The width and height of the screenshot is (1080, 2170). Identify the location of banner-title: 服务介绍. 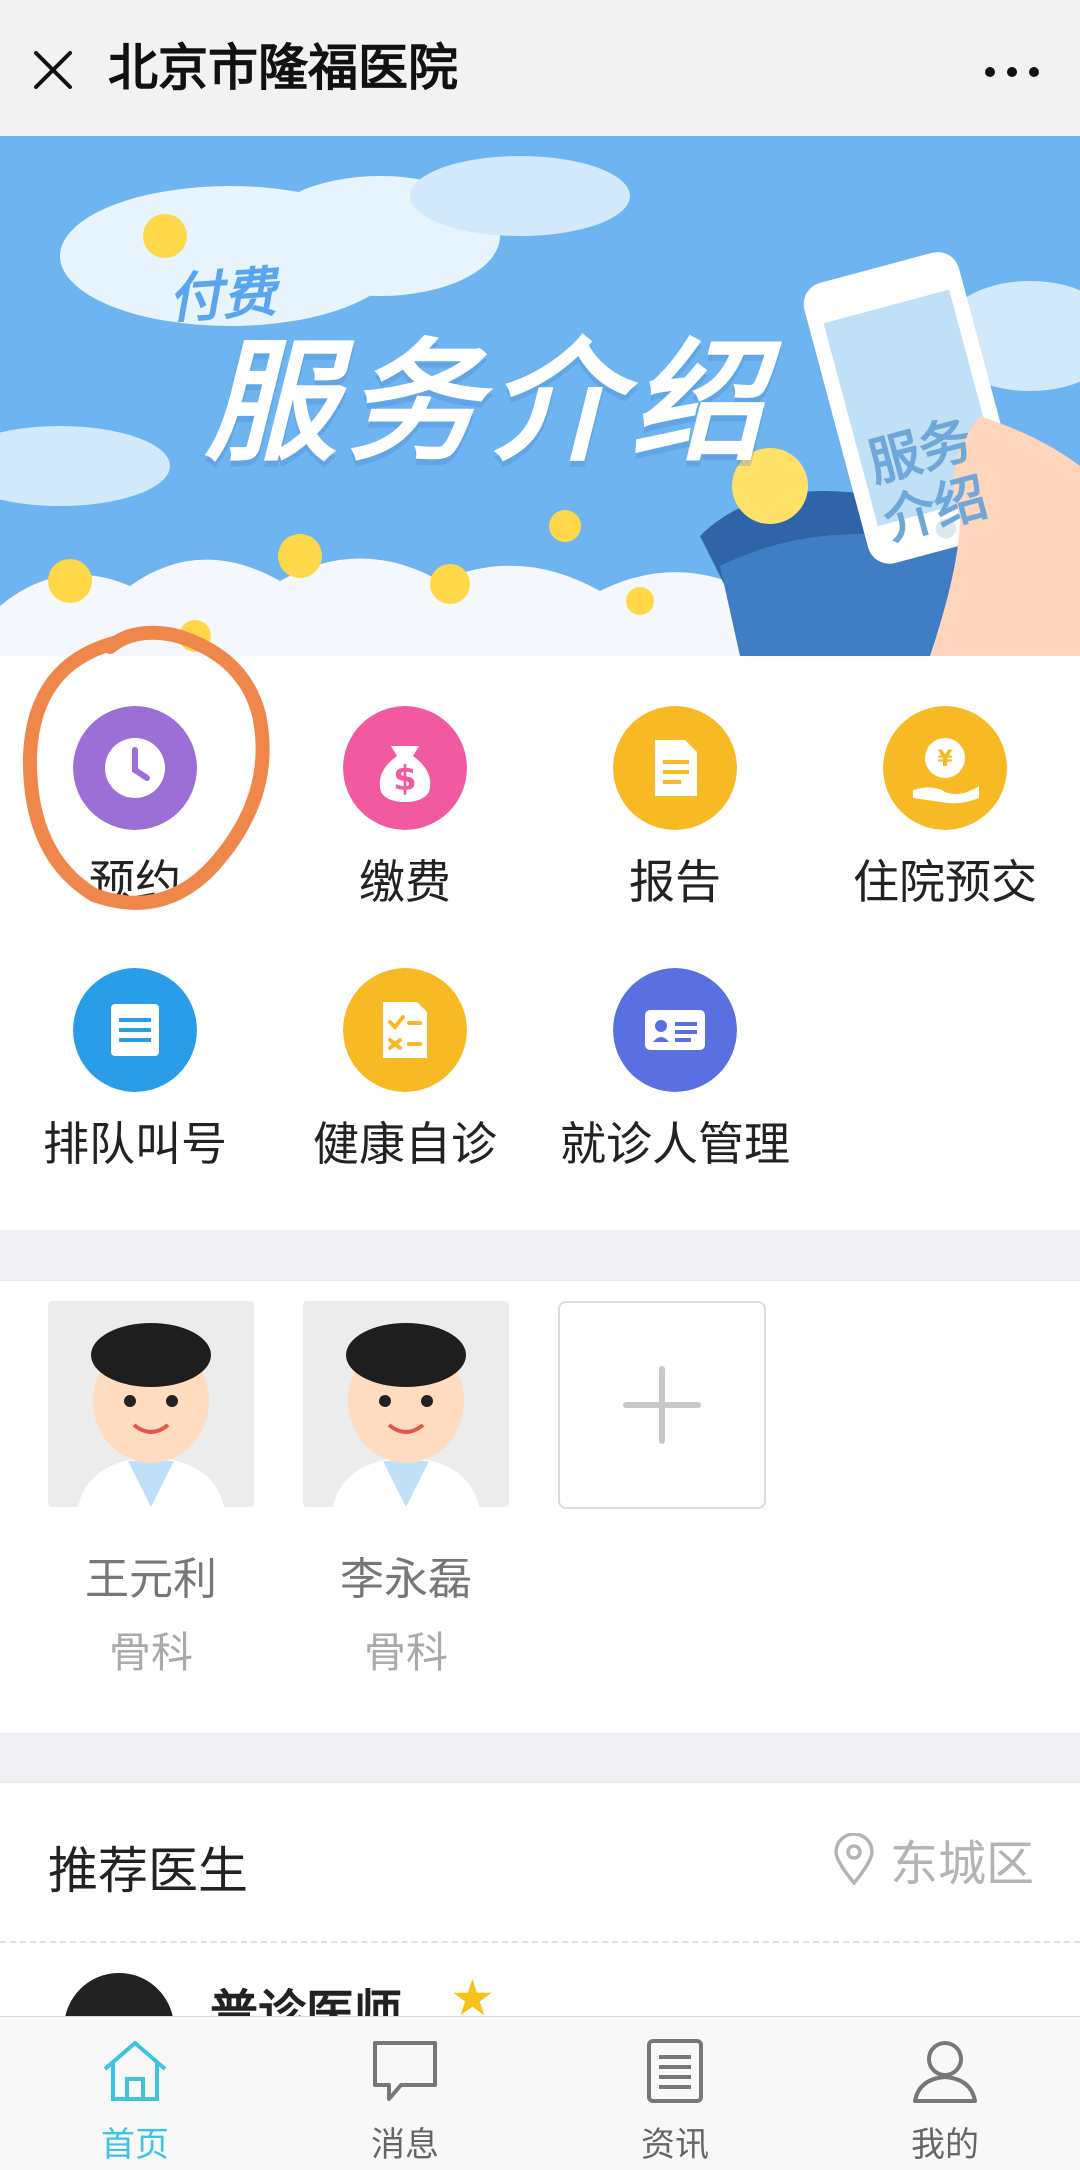
(489, 403).